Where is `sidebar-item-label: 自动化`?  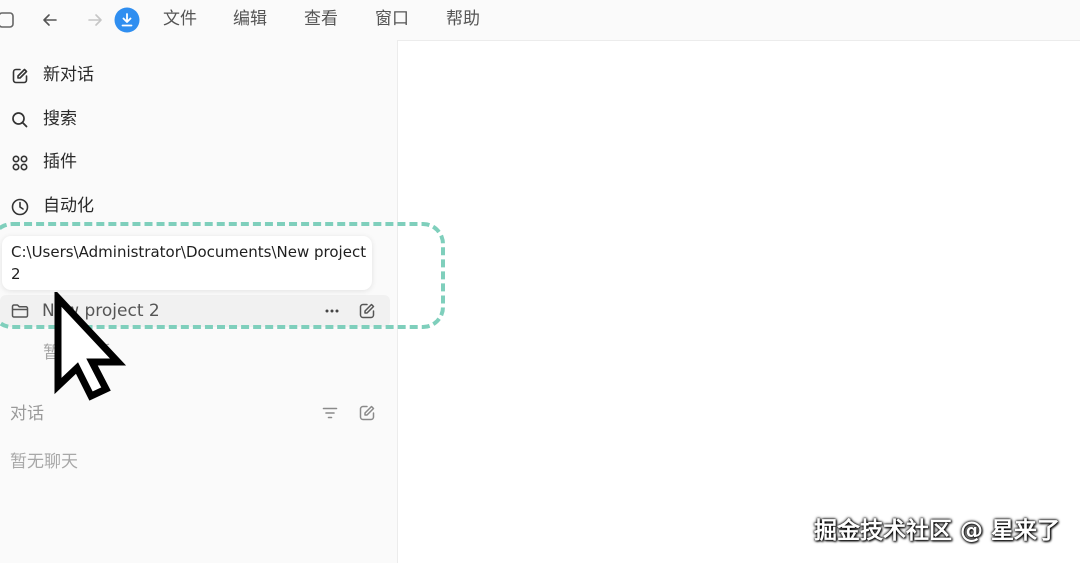 sidebar-item-label: 自动化 is located at coordinates (68, 206).